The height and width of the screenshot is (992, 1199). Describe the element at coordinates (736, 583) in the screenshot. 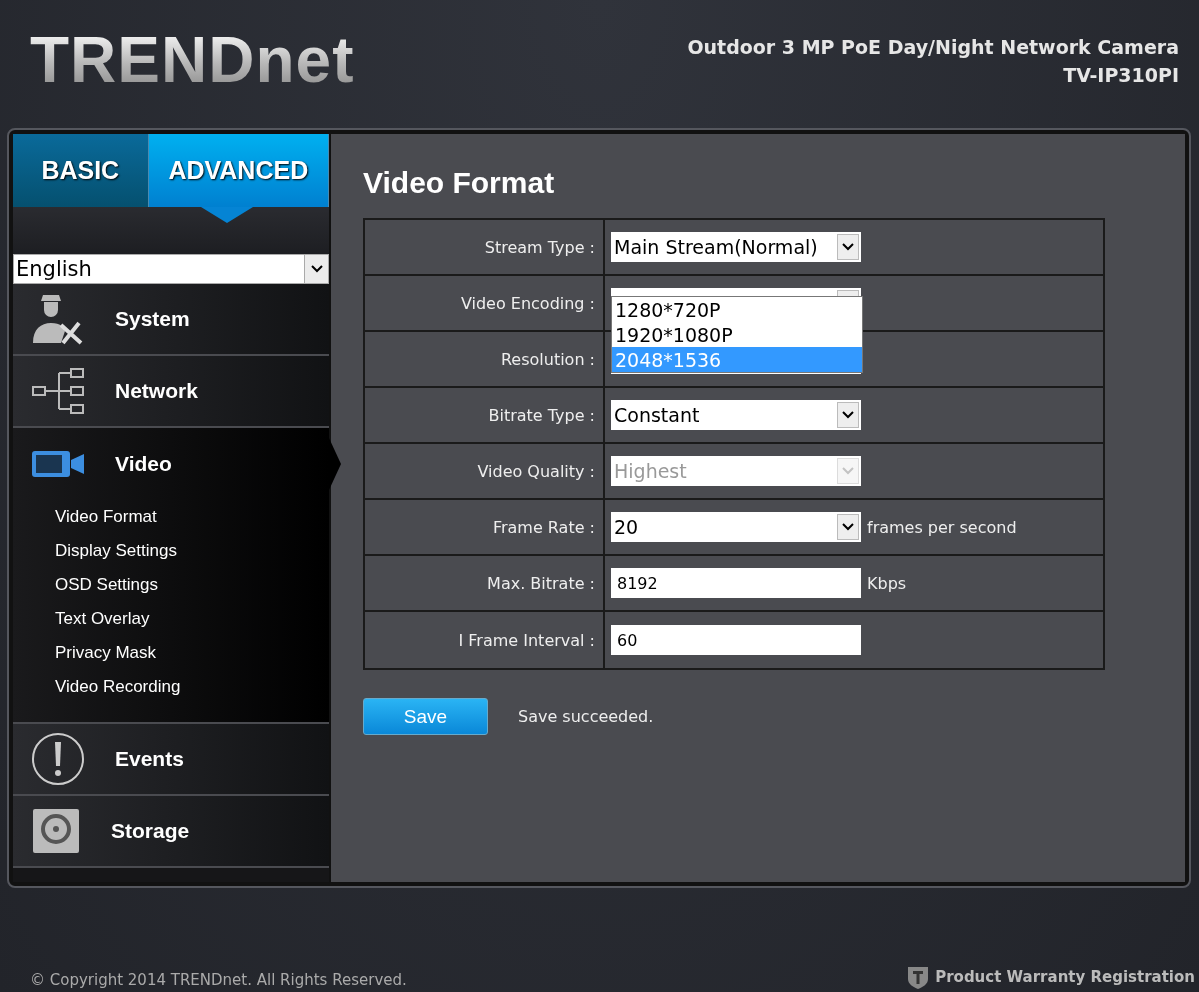

I see `input-field: 8192` at that location.